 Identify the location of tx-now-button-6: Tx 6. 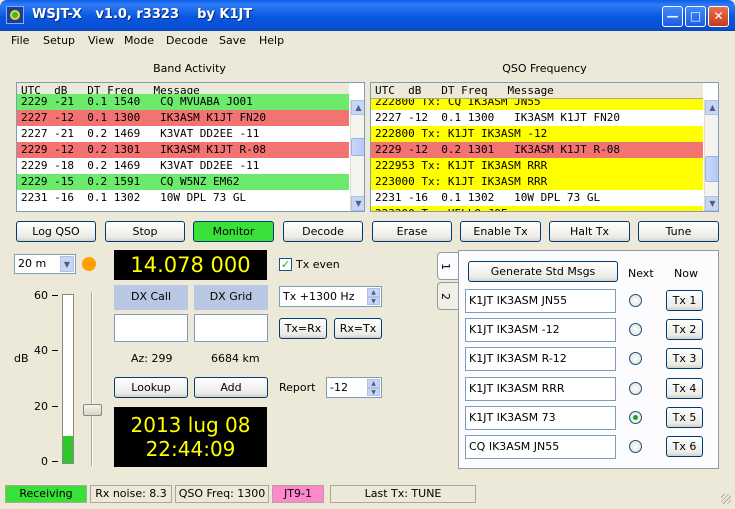
(684, 446).